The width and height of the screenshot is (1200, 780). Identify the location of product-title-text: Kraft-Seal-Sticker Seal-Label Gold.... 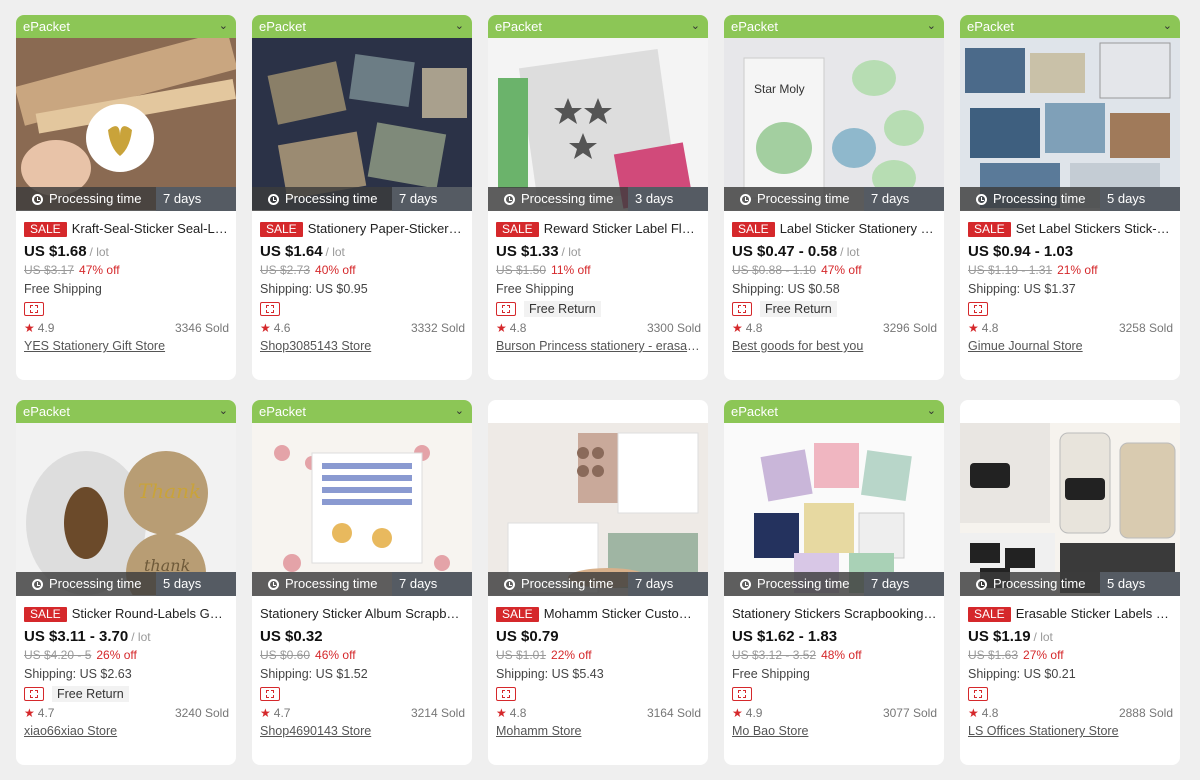
(150, 228).